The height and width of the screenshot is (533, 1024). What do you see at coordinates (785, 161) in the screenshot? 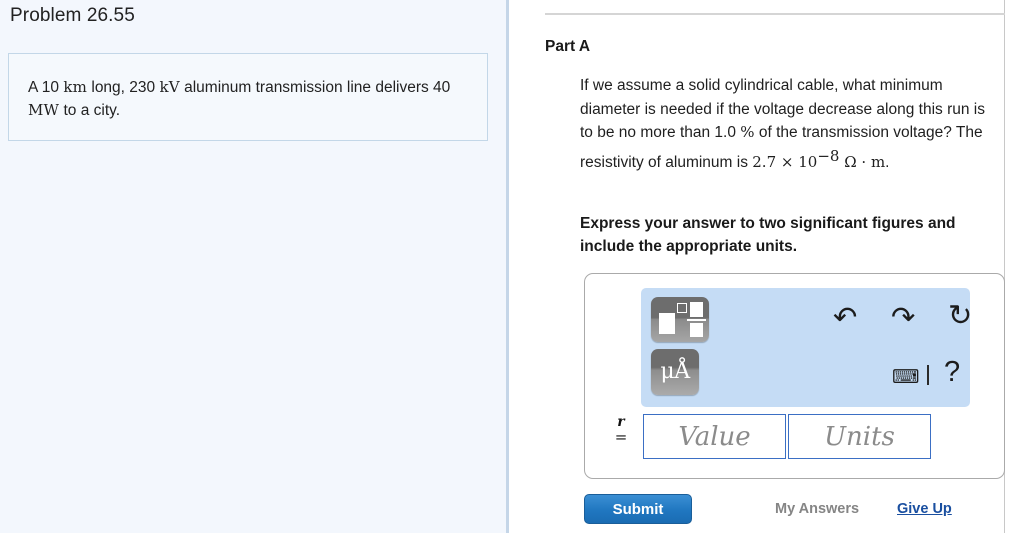
I see `resistivity-mantissa: 2.7 × 10` at bounding box center [785, 161].